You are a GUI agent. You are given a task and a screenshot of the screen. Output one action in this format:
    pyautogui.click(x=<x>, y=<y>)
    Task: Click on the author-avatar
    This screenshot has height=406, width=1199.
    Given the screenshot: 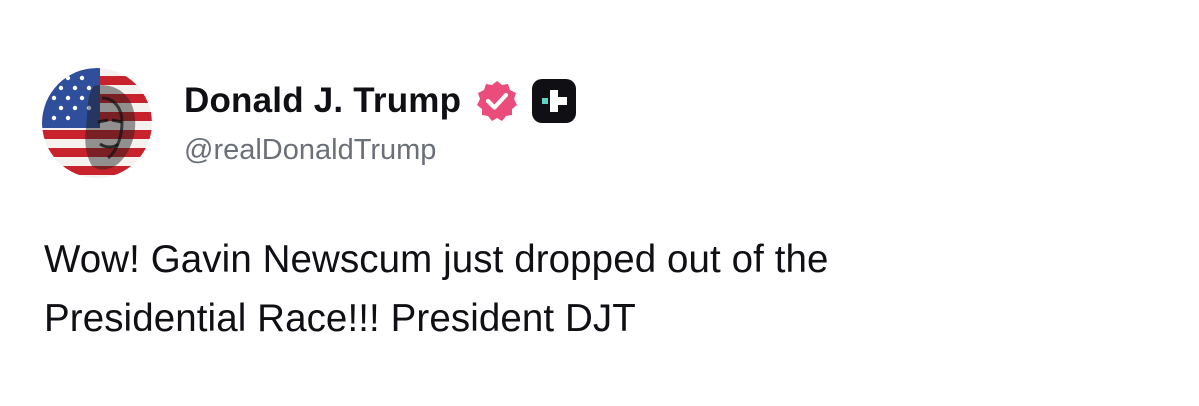 What is the action you would take?
    pyautogui.click(x=97, y=123)
    